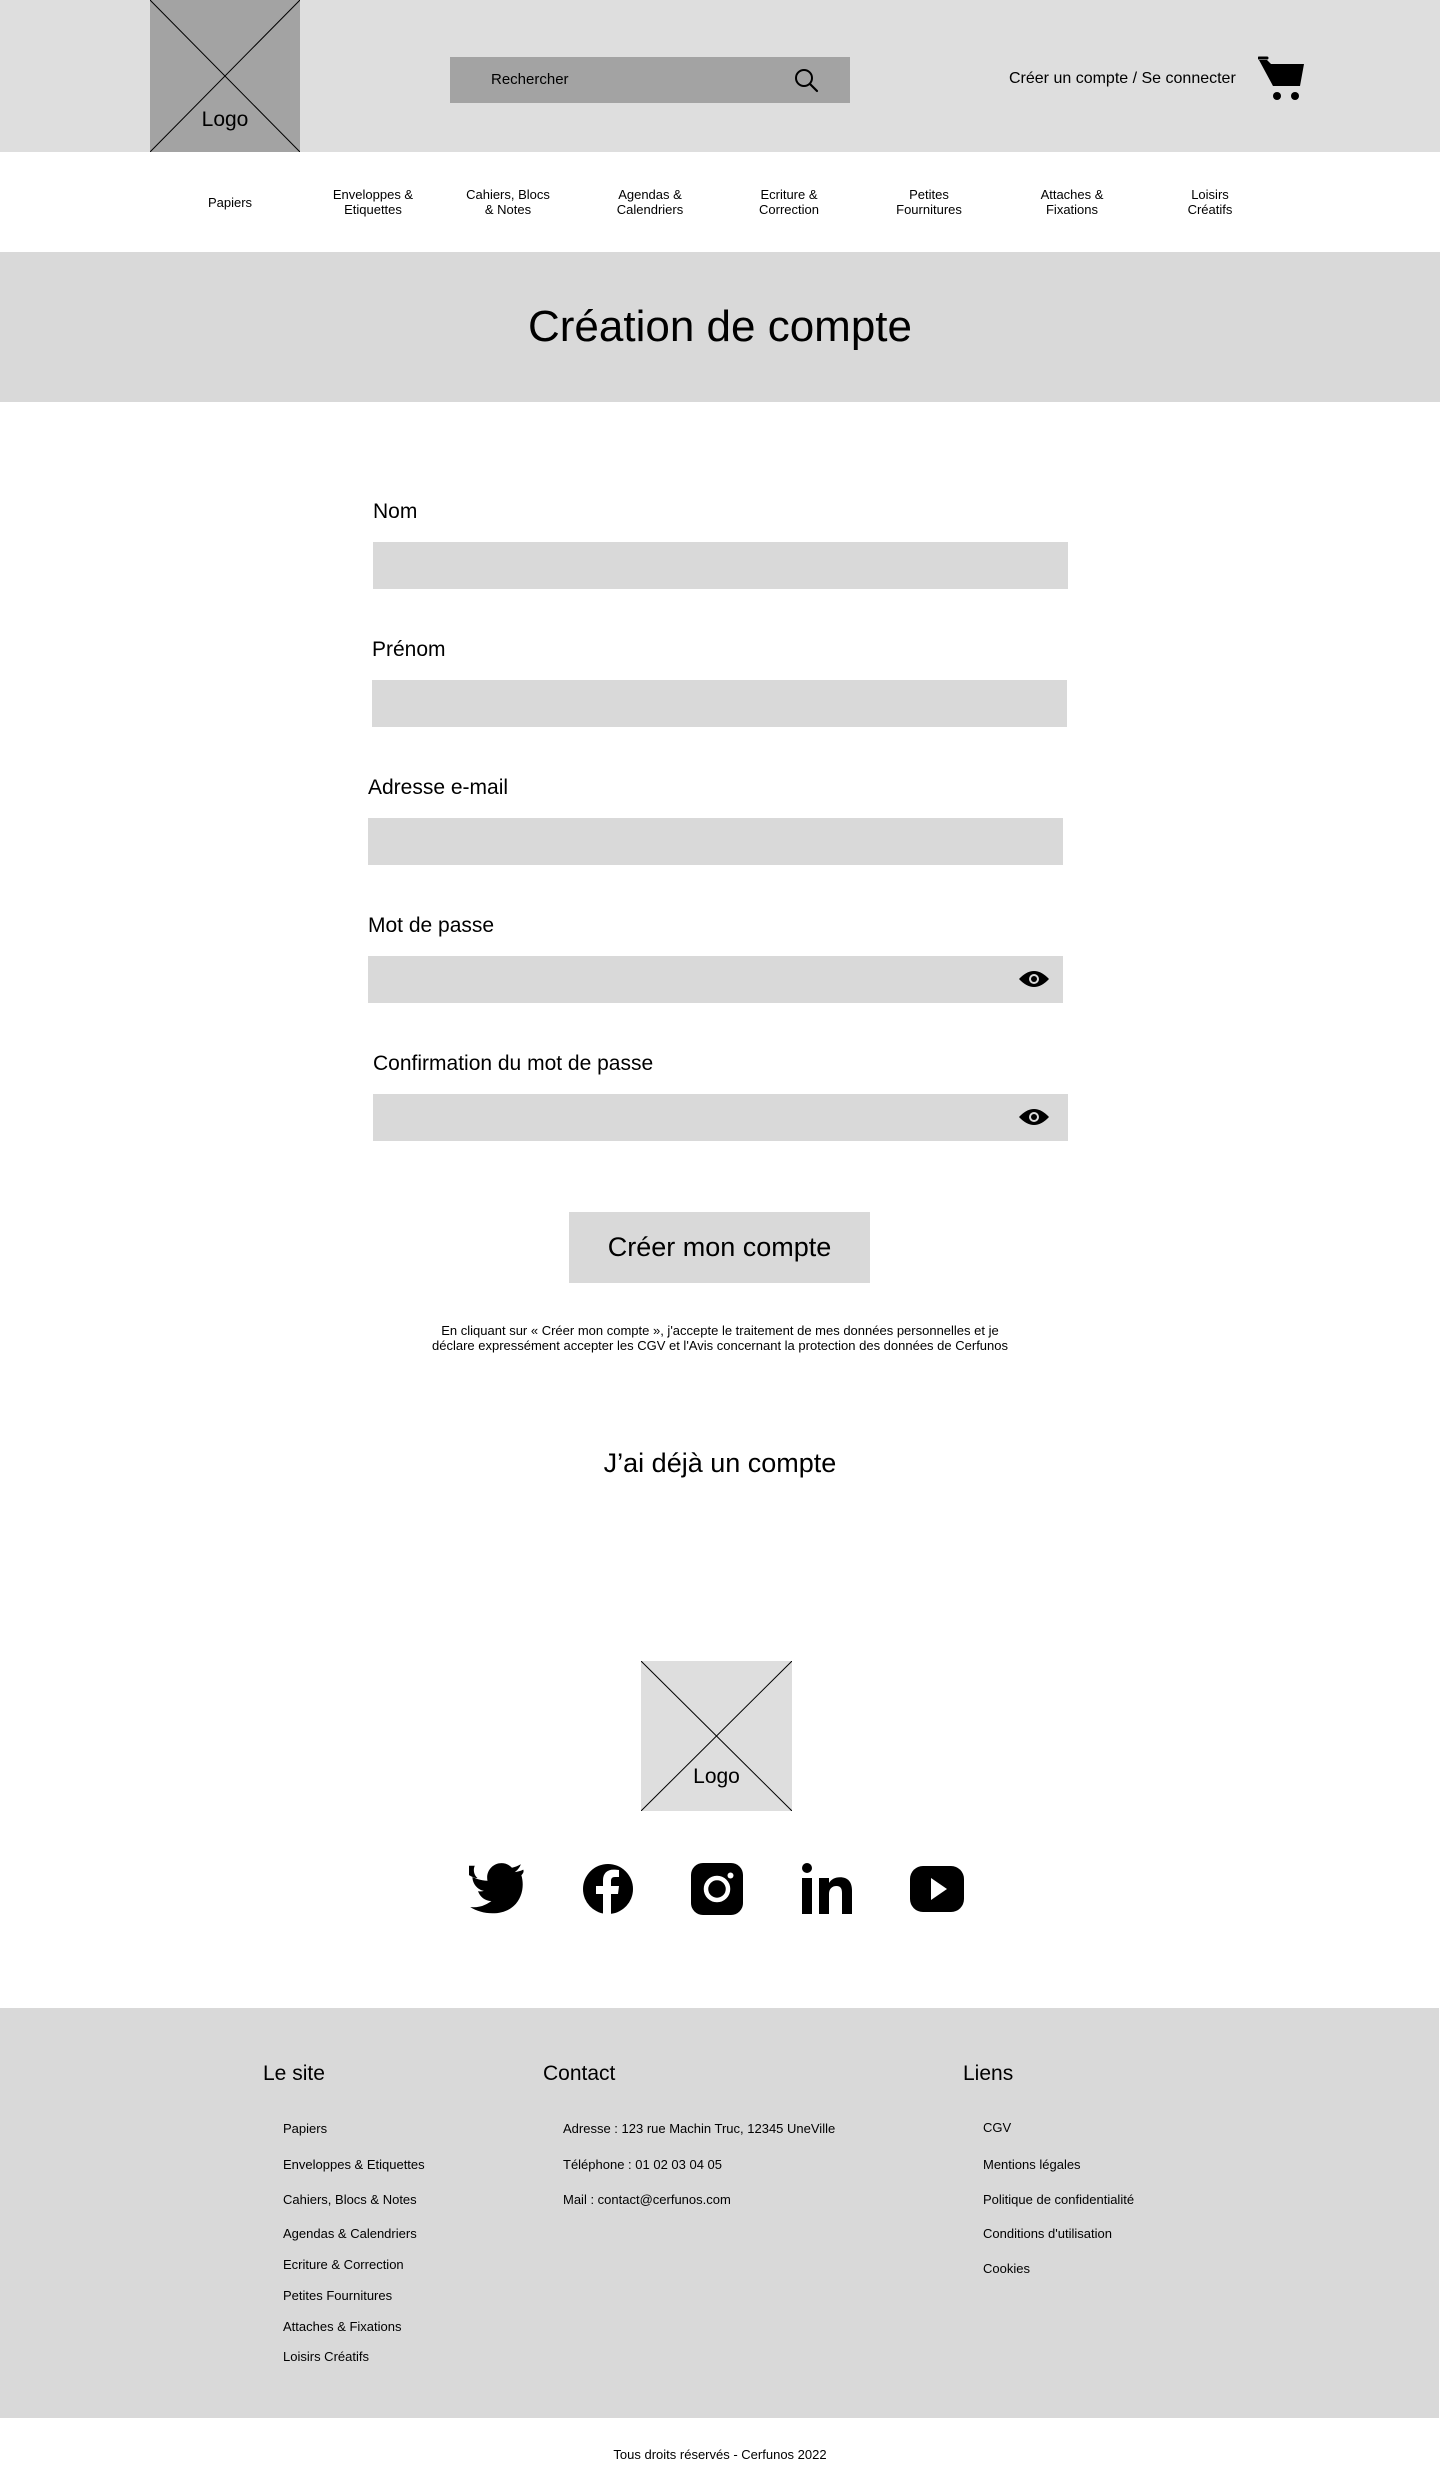  What do you see at coordinates (720, 565) in the screenshot?
I see `last-name-field` at bounding box center [720, 565].